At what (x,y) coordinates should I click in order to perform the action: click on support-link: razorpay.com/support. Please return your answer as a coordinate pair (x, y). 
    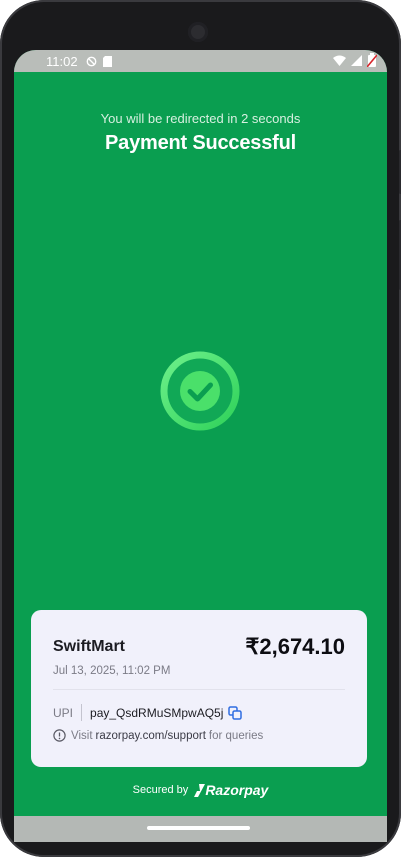
    Looking at the image, I should click on (151, 736).